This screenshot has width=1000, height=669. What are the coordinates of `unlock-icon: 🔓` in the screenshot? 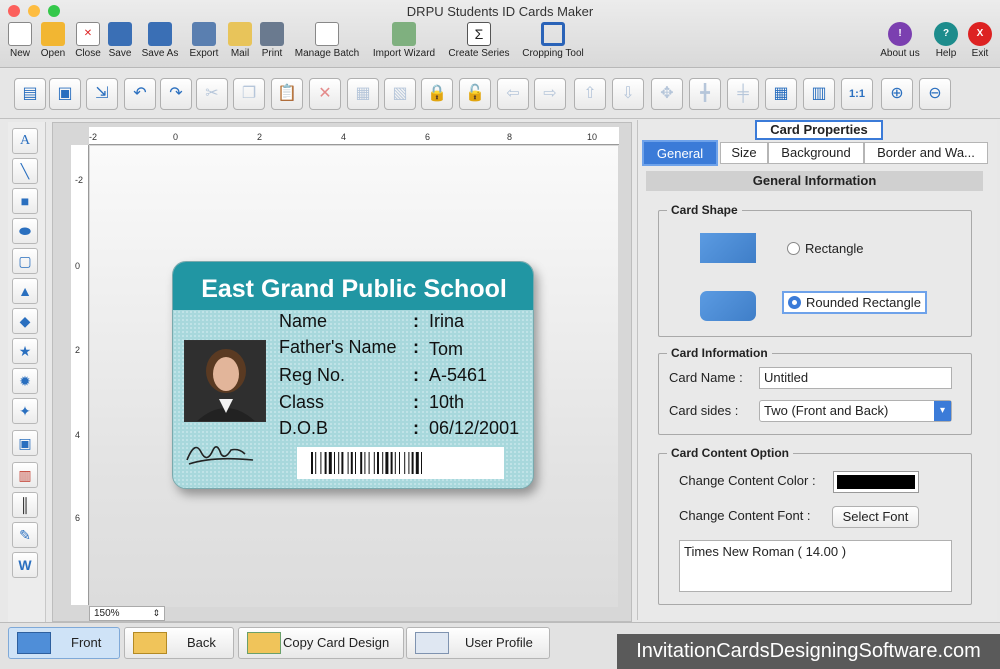 It's located at (475, 94).